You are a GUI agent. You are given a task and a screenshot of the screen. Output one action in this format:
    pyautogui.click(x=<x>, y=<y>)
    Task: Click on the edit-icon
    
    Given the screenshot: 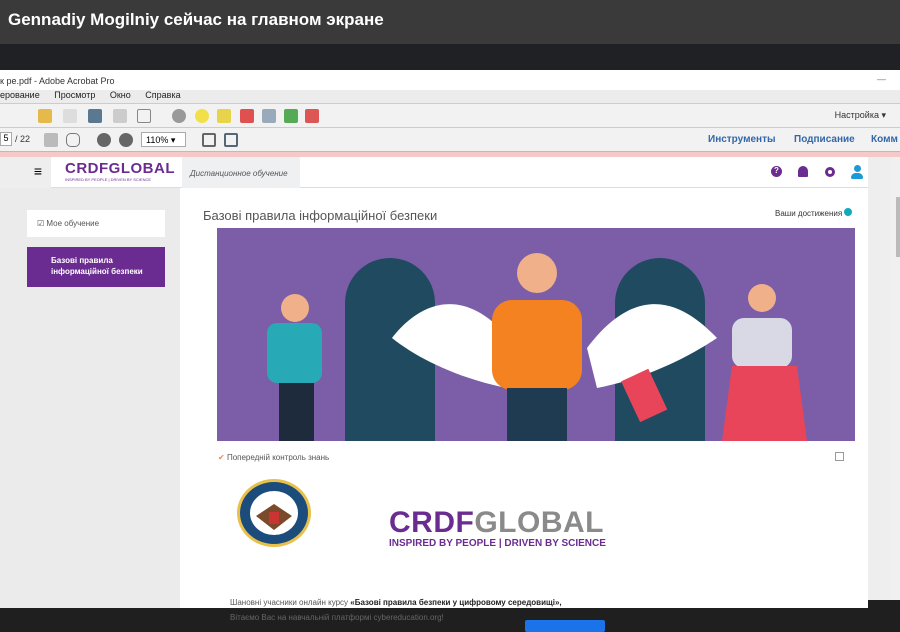 What is the action you would take?
    pyautogui.click(x=120, y=116)
    